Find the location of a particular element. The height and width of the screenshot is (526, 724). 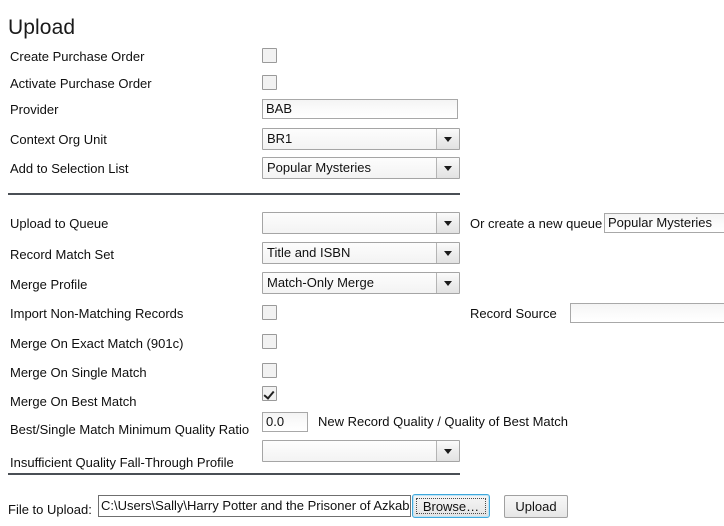

label-or-create-new-queue: Or create a new queue is located at coordinates (536, 223).